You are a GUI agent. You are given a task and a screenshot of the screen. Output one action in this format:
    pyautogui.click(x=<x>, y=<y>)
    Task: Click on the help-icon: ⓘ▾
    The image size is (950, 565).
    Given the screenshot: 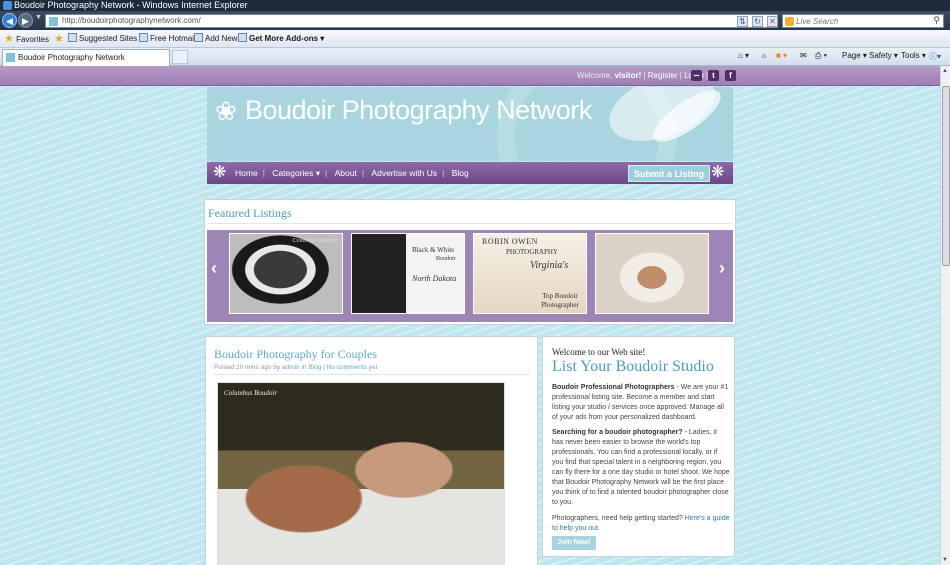 What is the action you would take?
    pyautogui.click(x=935, y=56)
    